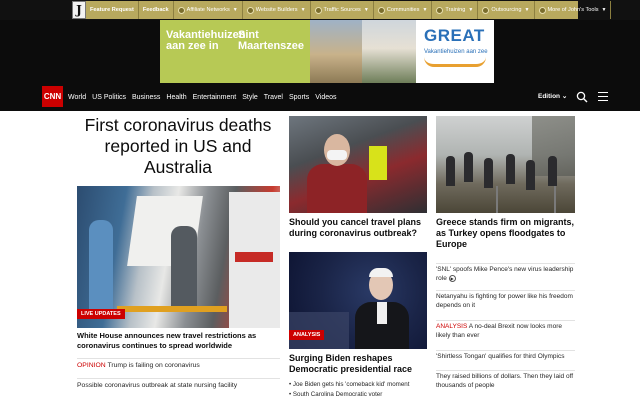  What do you see at coordinates (79, 10) in the screenshot?
I see `toolbar-logo-icon: J` at bounding box center [79, 10].